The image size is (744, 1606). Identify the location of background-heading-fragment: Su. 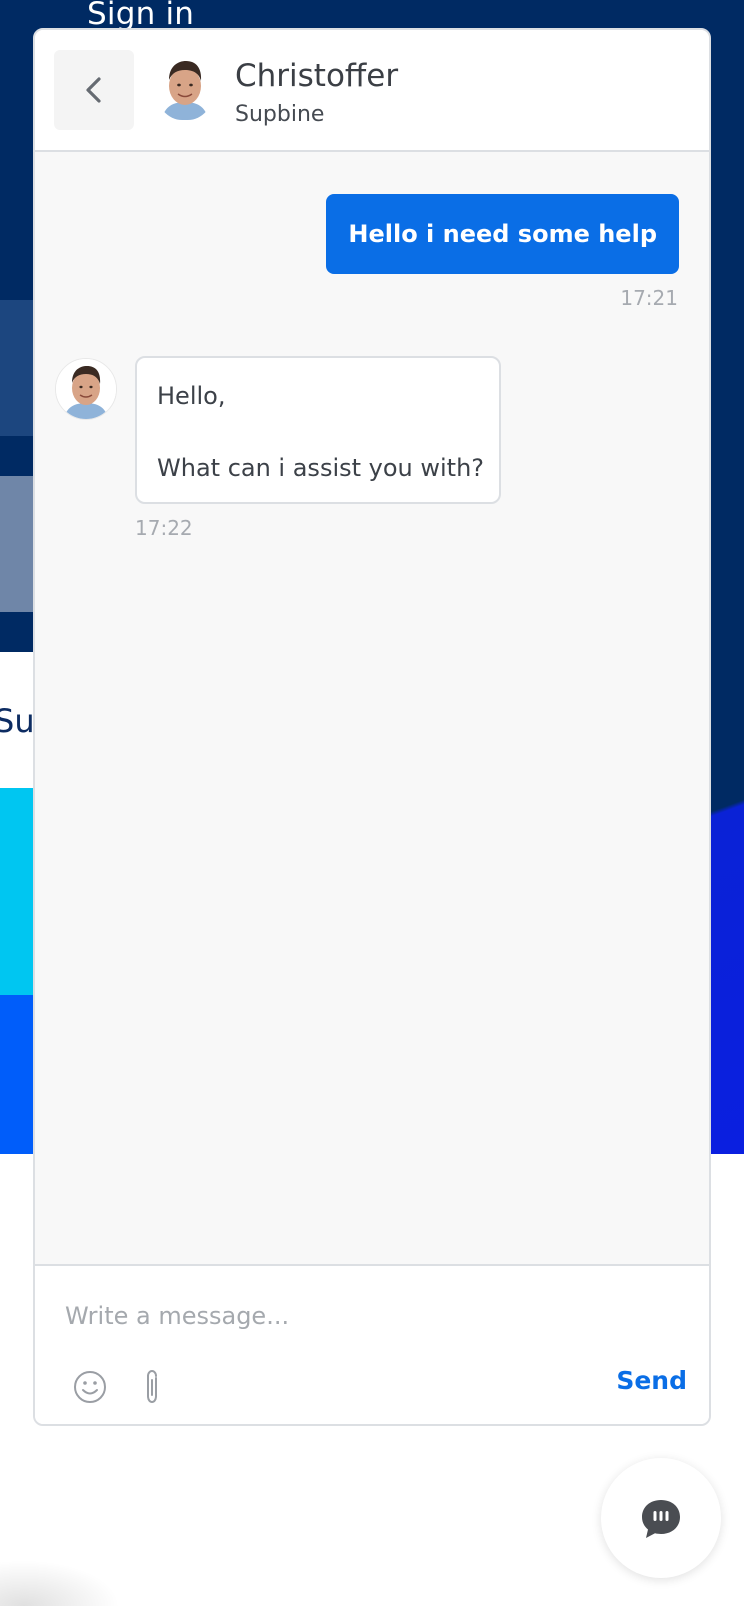
(17, 721).